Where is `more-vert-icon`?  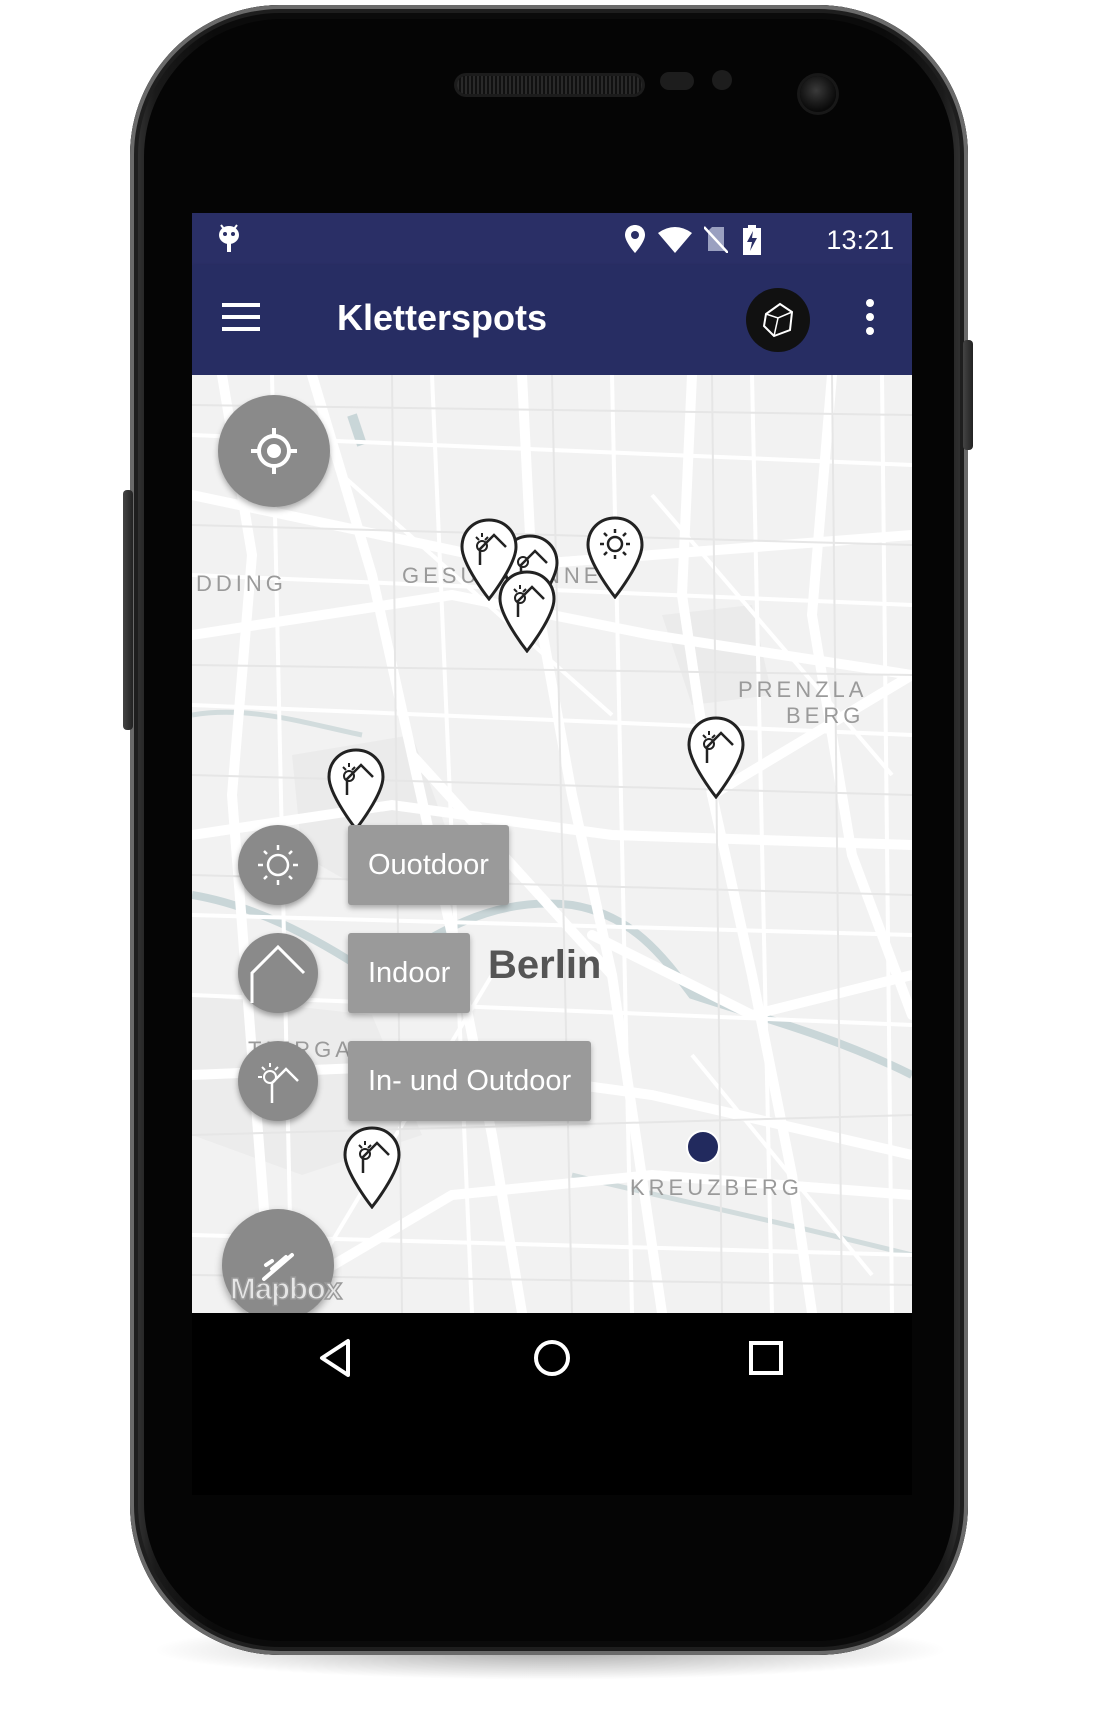 more-vert-icon is located at coordinates (870, 319).